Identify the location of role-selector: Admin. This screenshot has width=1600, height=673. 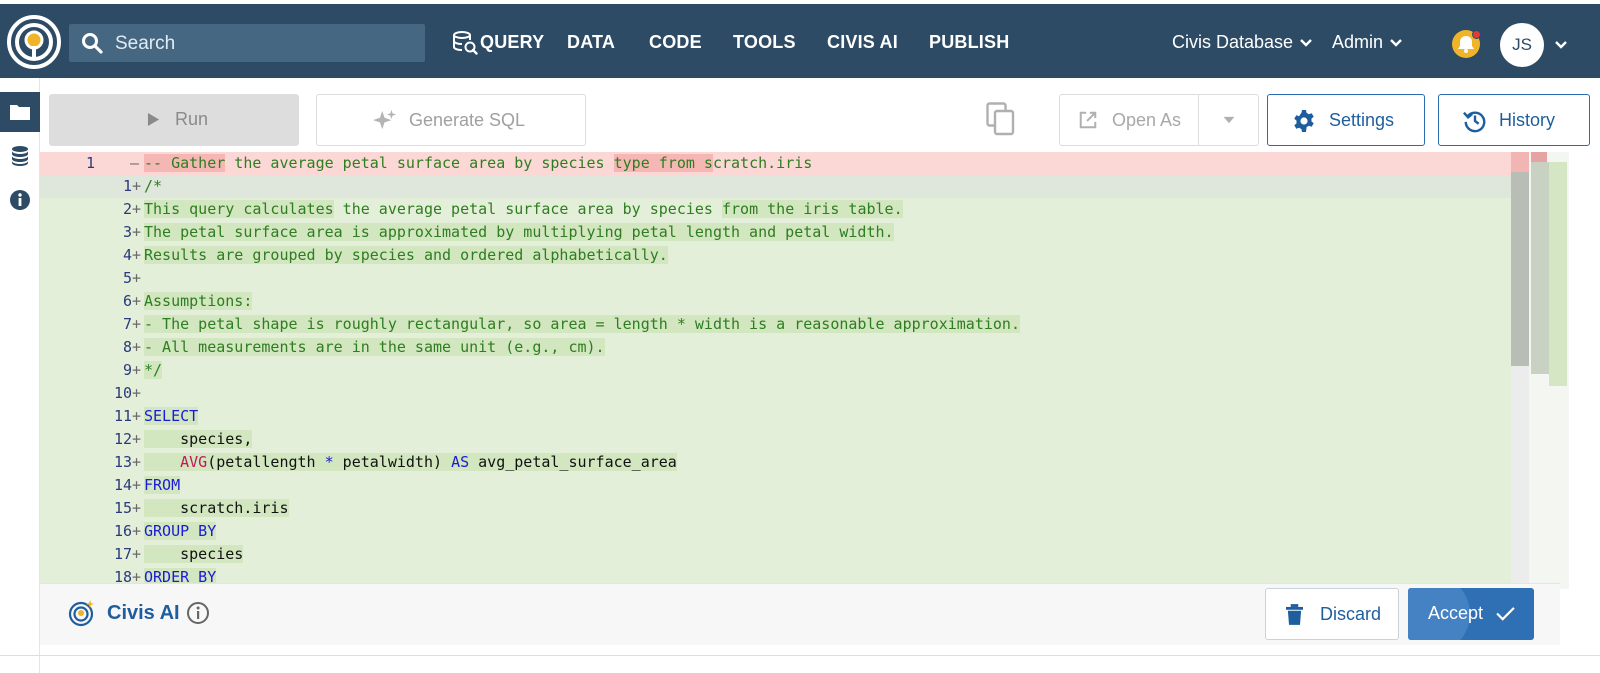
(1367, 42).